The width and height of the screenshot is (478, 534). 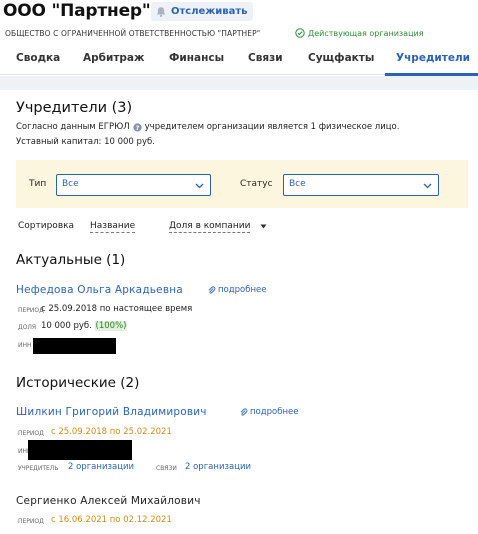 I want to click on sort-by-share: Доля в компании, so click(x=210, y=227).